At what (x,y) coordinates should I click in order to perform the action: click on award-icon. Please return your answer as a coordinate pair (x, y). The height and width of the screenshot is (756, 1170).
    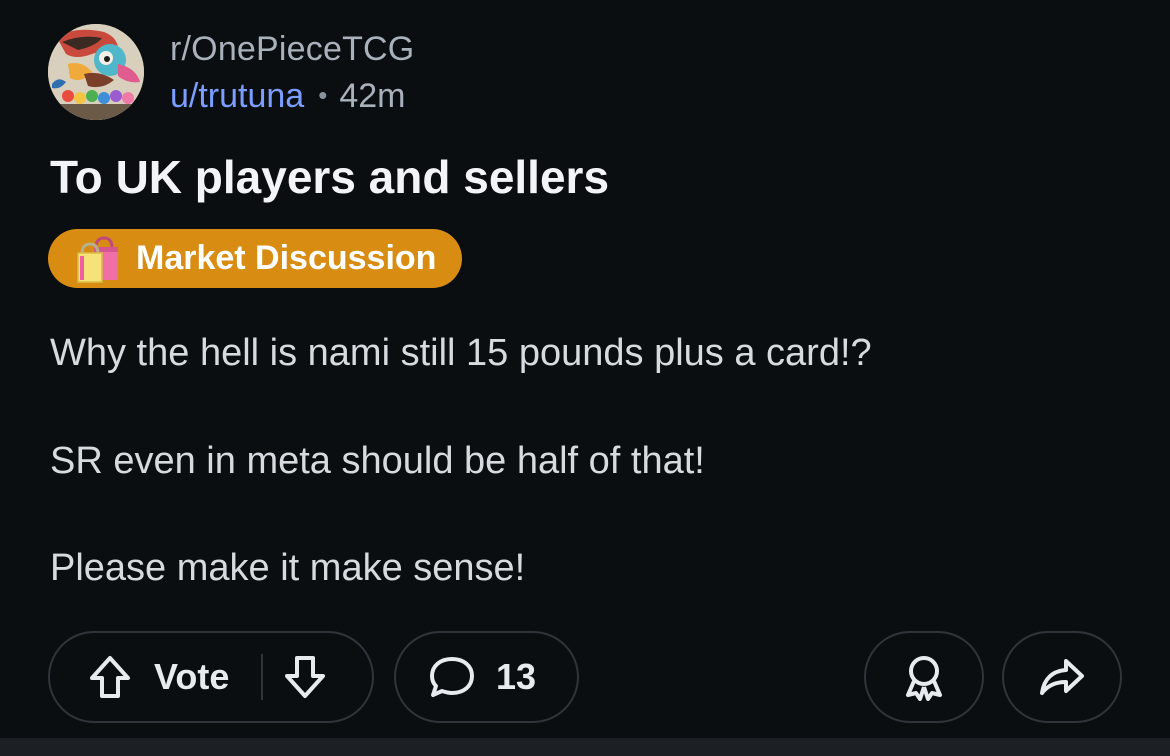
    Looking at the image, I should click on (924, 677).